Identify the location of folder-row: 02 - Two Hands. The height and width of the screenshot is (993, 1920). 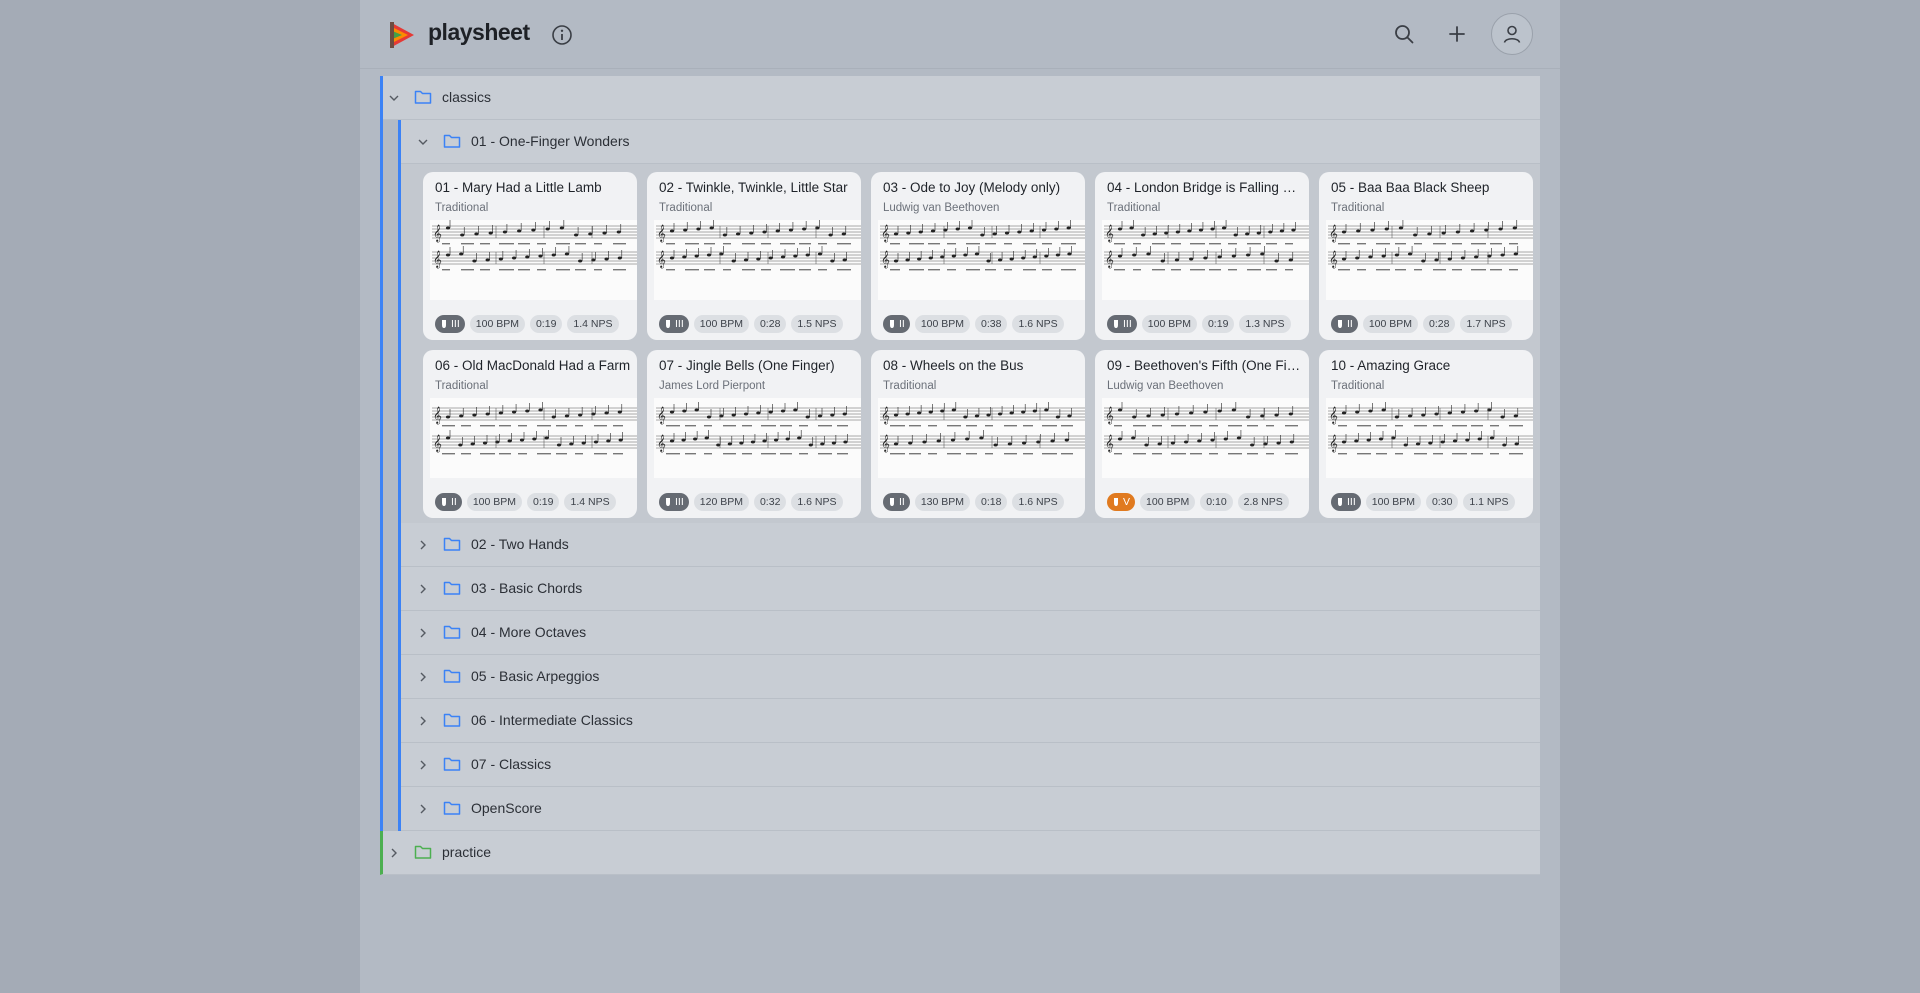
(970, 545).